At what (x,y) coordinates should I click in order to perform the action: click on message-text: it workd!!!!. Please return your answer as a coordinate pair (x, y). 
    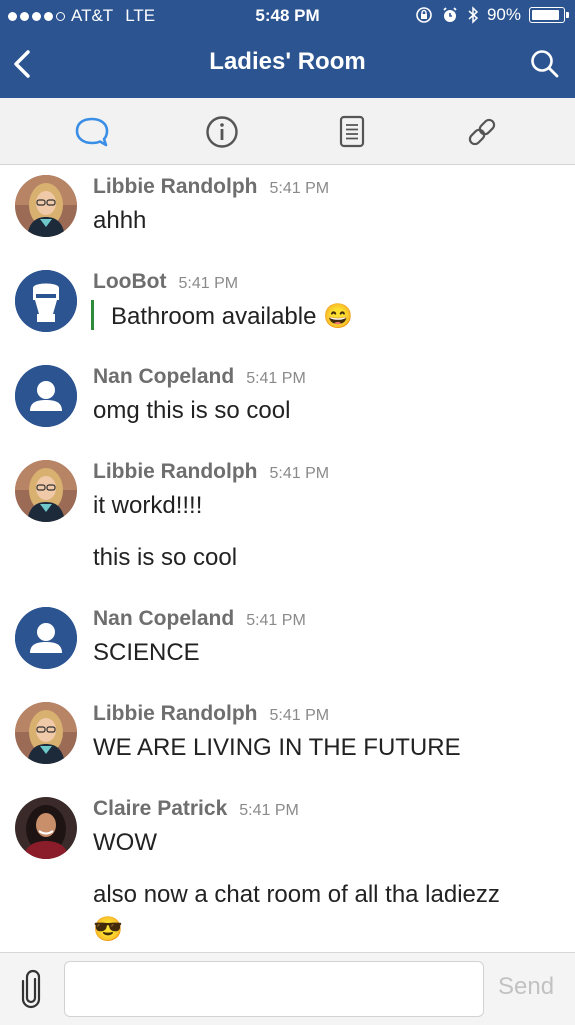
    Looking at the image, I should click on (148, 505).